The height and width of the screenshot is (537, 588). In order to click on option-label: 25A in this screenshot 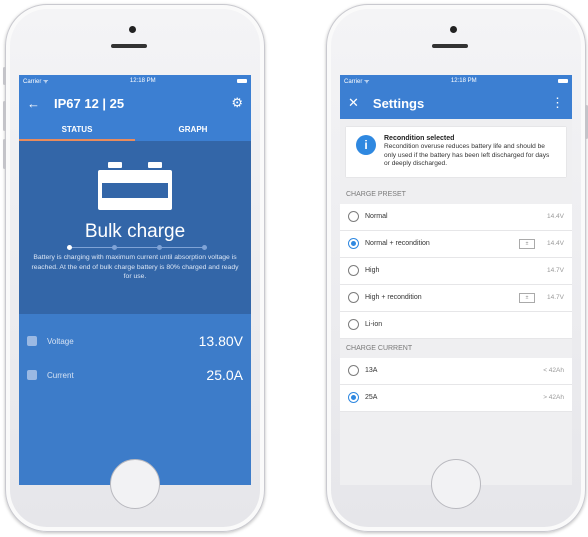, I will do `click(371, 398)`.